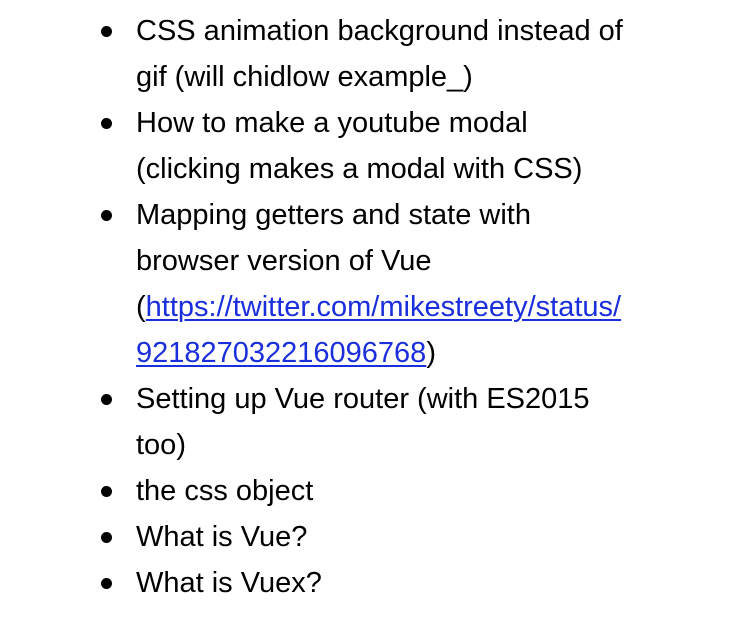  What do you see at coordinates (225, 491) in the screenshot?
I see `list-item-line: the css object` at bounding box center [225, 491].